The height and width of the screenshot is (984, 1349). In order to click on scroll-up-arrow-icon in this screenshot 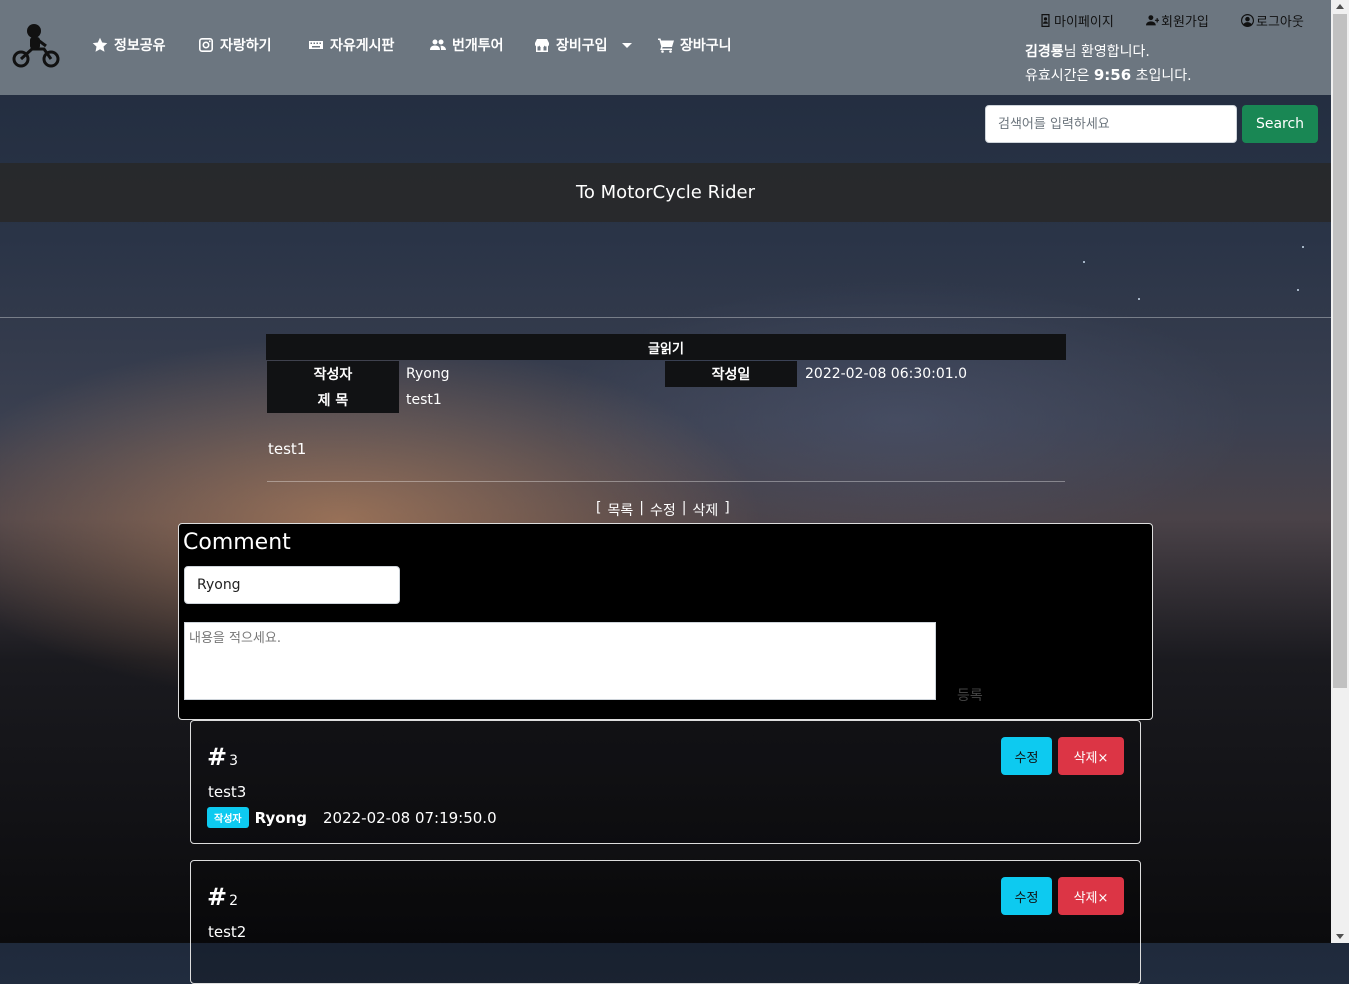, I will do `click(1340, 6)`.